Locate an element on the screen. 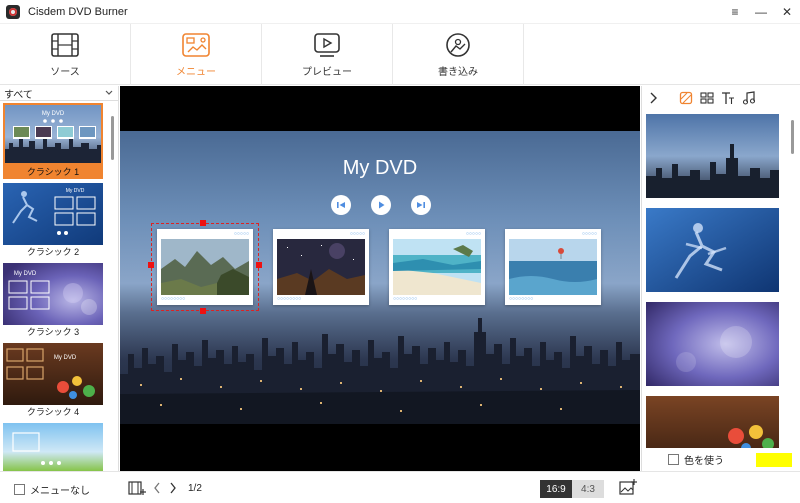  tab-menu: メニュー is located at coordinates (196, 54).